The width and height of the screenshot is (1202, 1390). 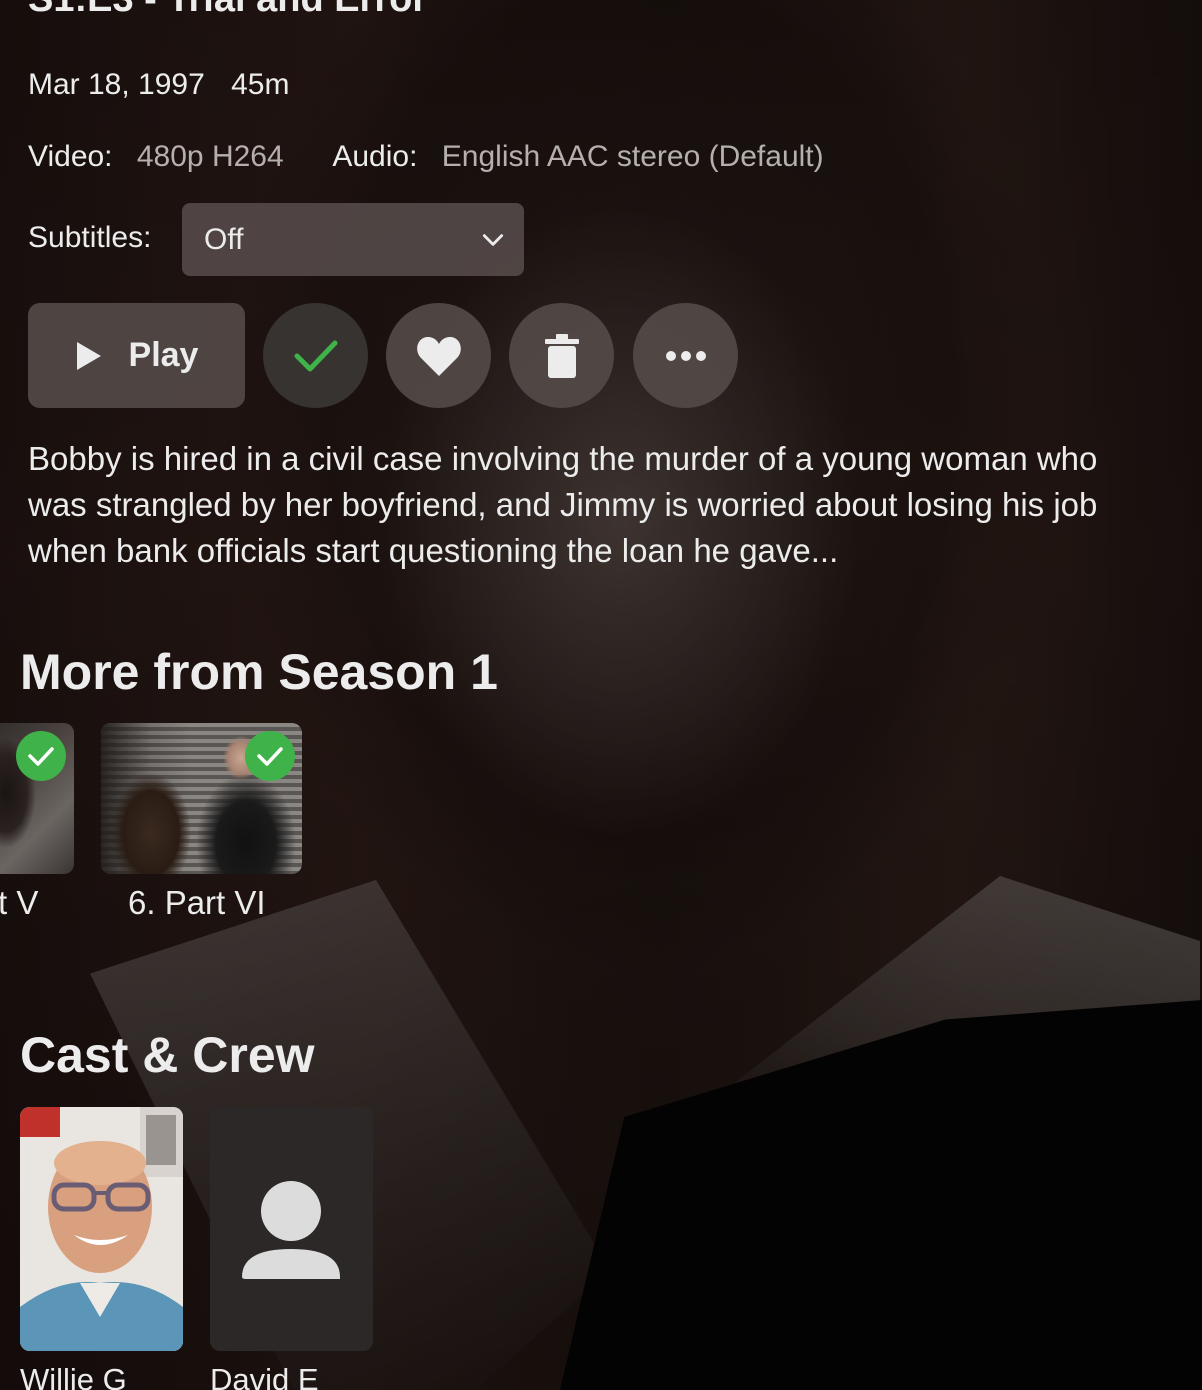 I want to click on person-placeholder-icon, so click(x=291, y=1230).